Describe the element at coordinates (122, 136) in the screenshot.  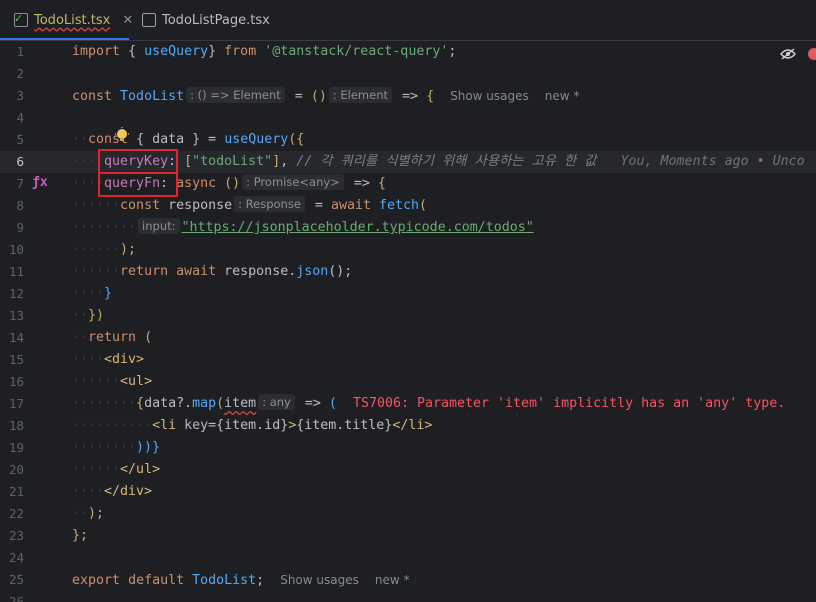
I see `lightbulb-icon` at that location.